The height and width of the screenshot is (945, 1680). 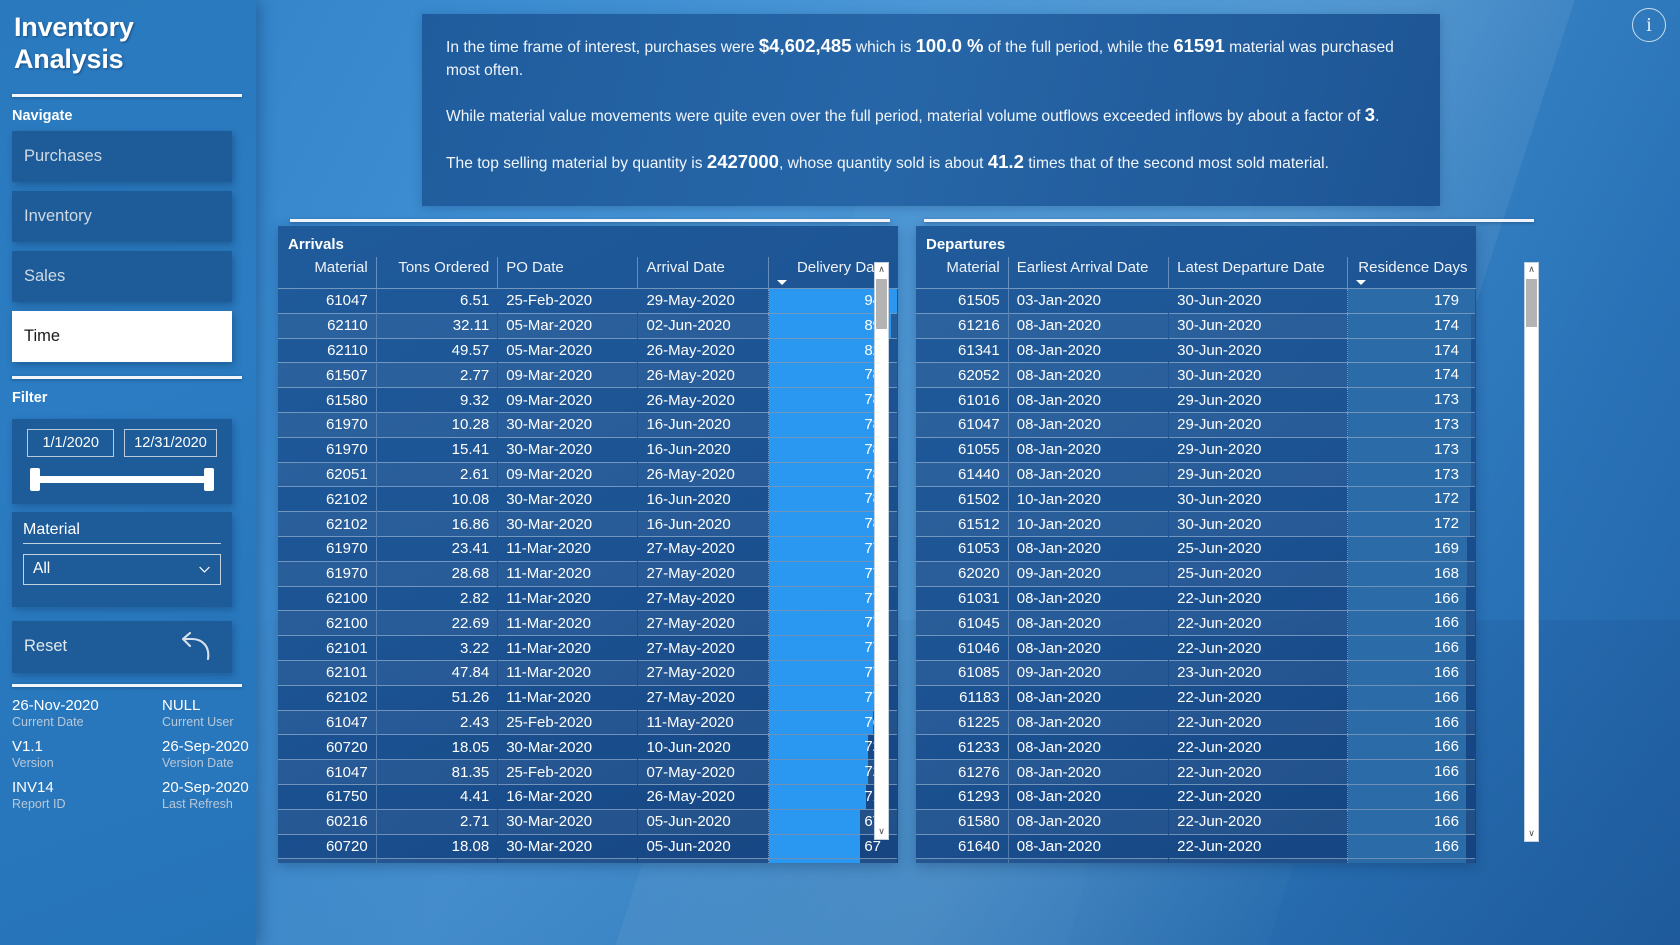 I want to click on cell-latest-departure-date: 25-Jun-2020, so click(x=1258, y=573).